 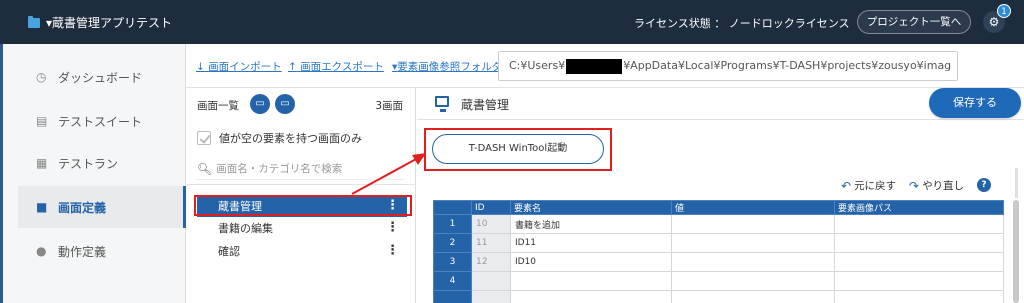 I want to click on redacted-username, so click(x=594, y=66).